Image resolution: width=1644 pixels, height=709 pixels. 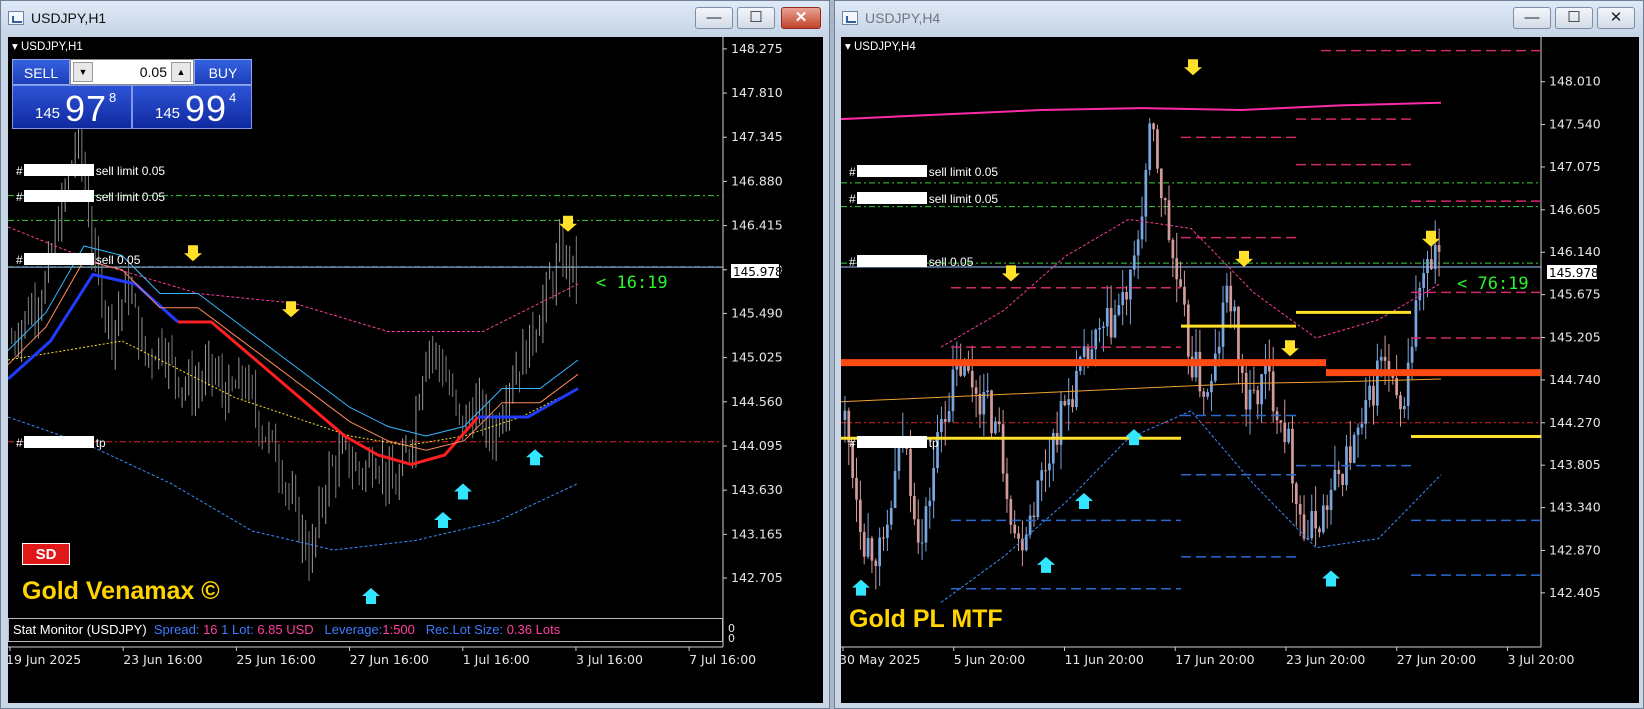 What do you see at coordinates (951, 262) in the screenshot?
I see `order-text: sell 0.05` at bounding box center [951, 262].